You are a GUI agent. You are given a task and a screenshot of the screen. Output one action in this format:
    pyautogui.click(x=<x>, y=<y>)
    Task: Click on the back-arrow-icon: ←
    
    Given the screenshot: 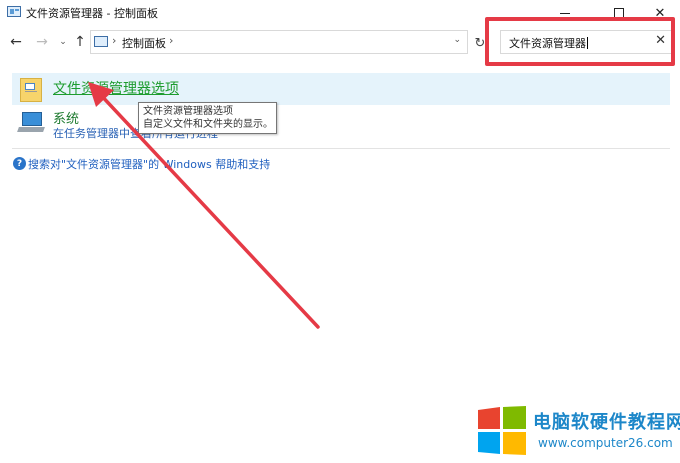 What is the action you would take?
    pyautogui.click(x=16, y=42)
    